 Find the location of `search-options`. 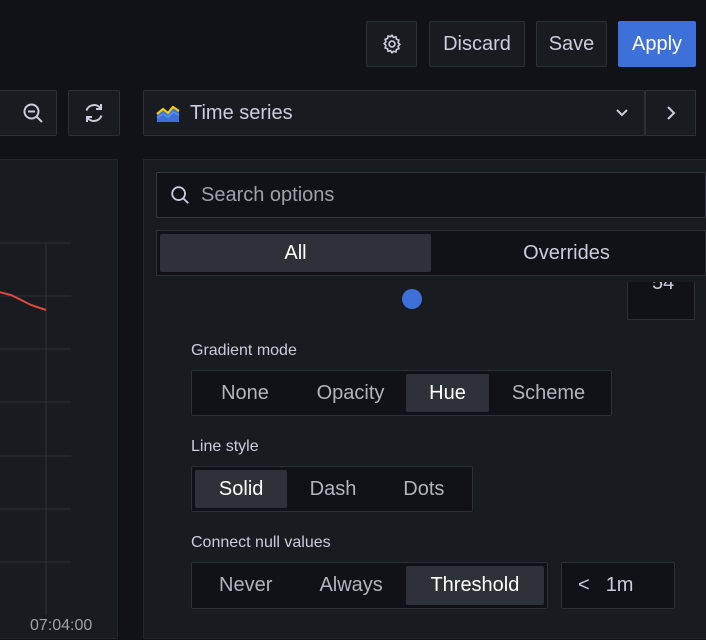

search-options is located at coordinates (431, 195).